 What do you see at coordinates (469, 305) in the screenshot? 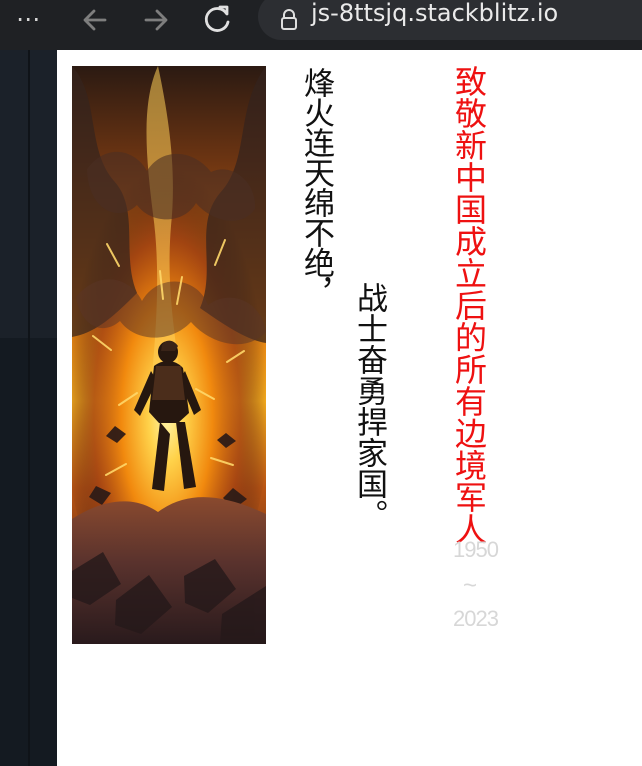
I see `tribute-title: 致敬新中国成立后的所有边境军人` at bounding box center [469, 305].